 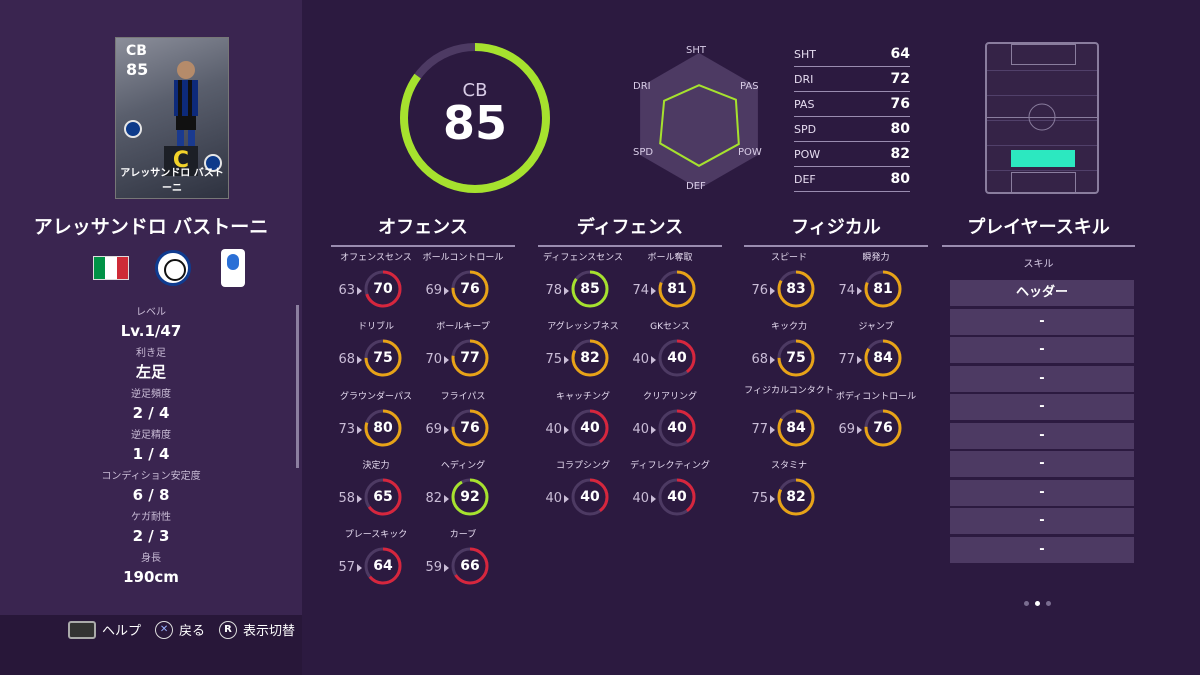 What do you see at coordinates (876, 426) in the screenshot?
I see `ability-physical: ボディコントロール 69 76` at bounding box center [876, 426].